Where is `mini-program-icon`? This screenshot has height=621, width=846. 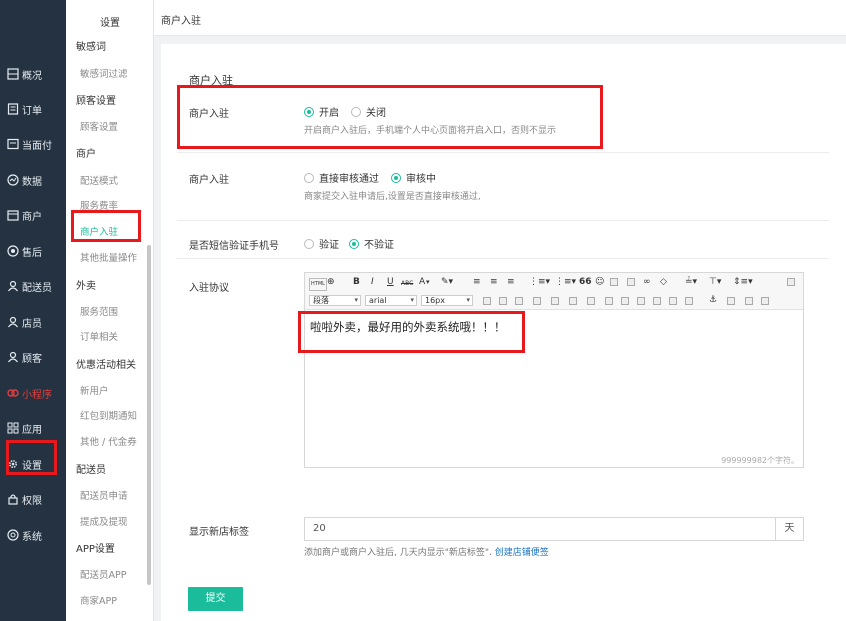
mini-program-icon is located at coordinates (13, 393).